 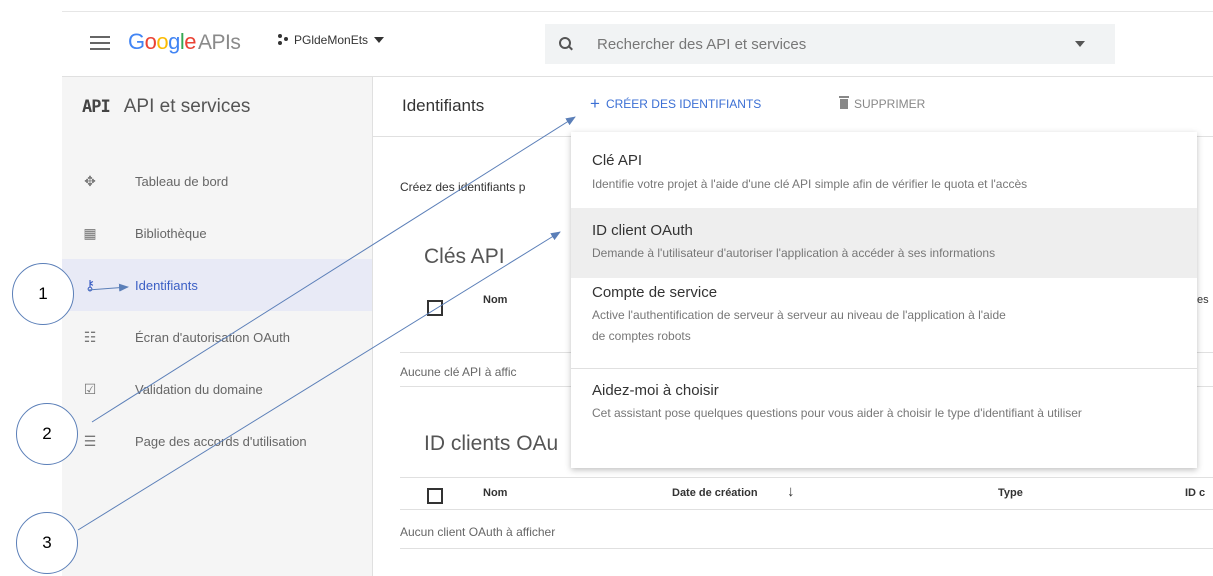 I want to click on annotation-circle-2: 2, so click(x=47, y=434).